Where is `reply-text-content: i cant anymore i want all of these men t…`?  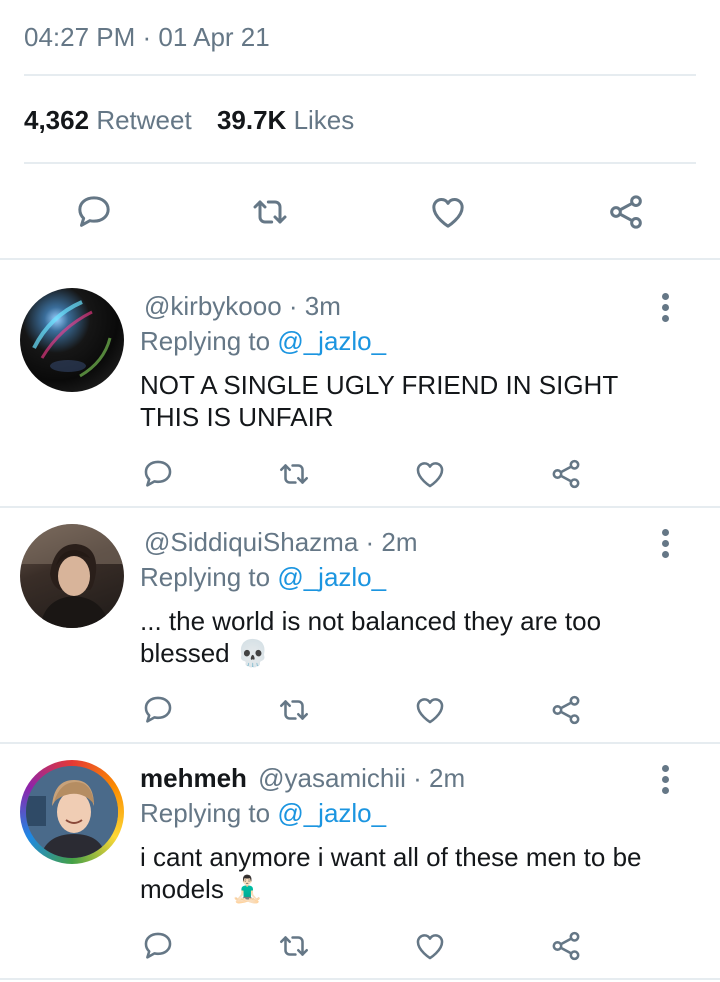 reply-text-content: i cant anymore i want all of these men t… is located at coordinates (391, 873).